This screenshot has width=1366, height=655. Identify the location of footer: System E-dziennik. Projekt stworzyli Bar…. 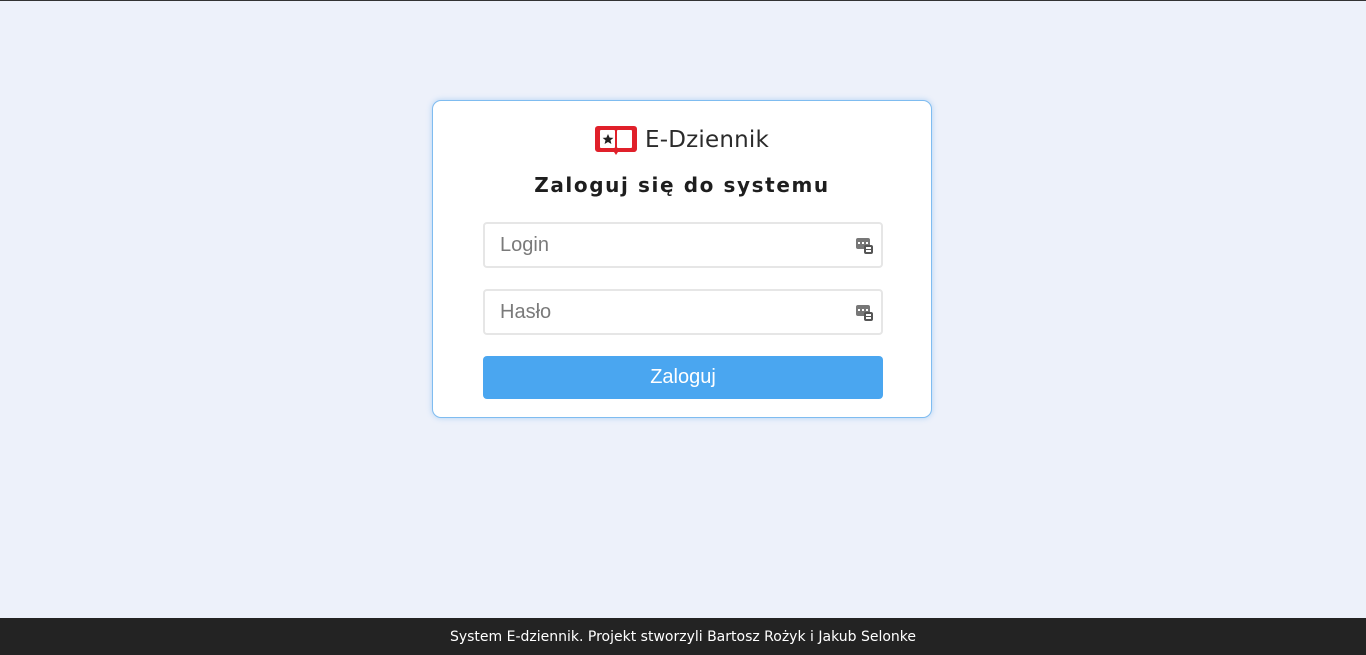
(683, 636).